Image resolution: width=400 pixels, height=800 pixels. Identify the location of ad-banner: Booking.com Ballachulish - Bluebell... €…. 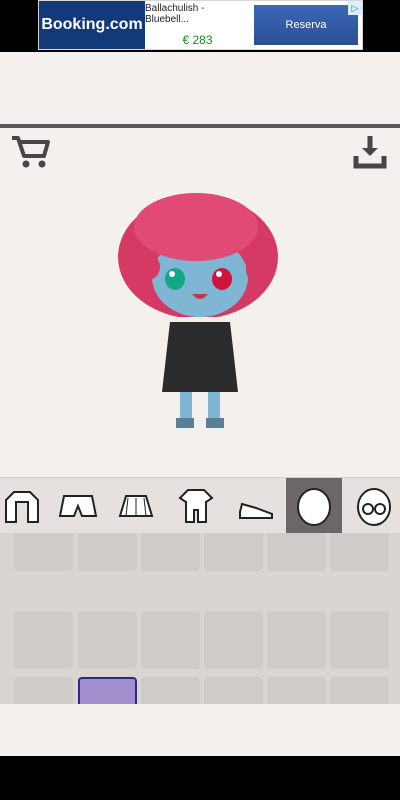
(200, 25).